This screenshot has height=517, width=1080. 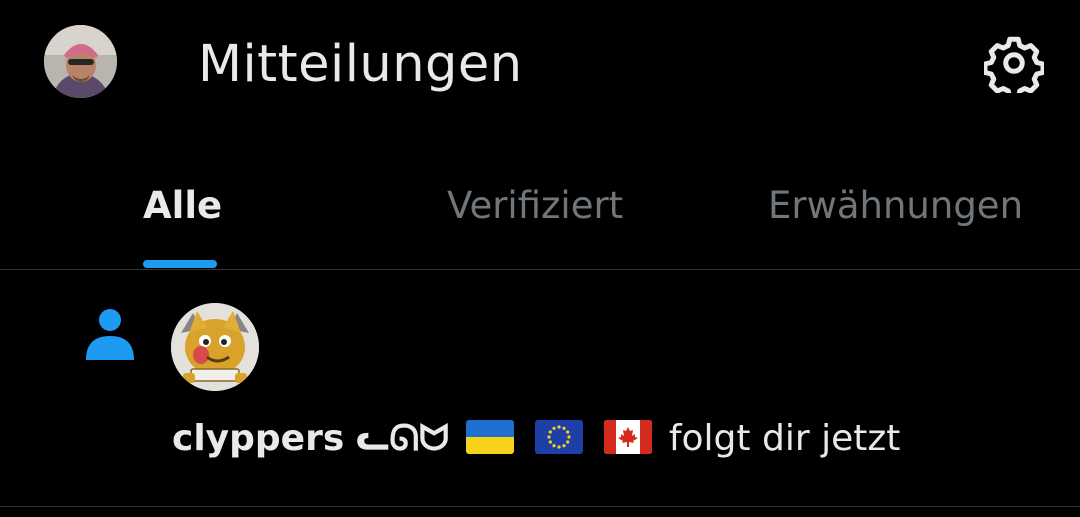 I want to click on eu-flag-icon, so click(x=558, y=437).